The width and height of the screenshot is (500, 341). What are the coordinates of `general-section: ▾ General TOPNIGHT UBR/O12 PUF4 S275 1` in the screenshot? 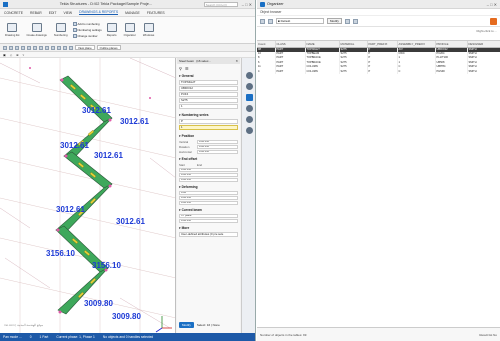 It's located at (208, 91).